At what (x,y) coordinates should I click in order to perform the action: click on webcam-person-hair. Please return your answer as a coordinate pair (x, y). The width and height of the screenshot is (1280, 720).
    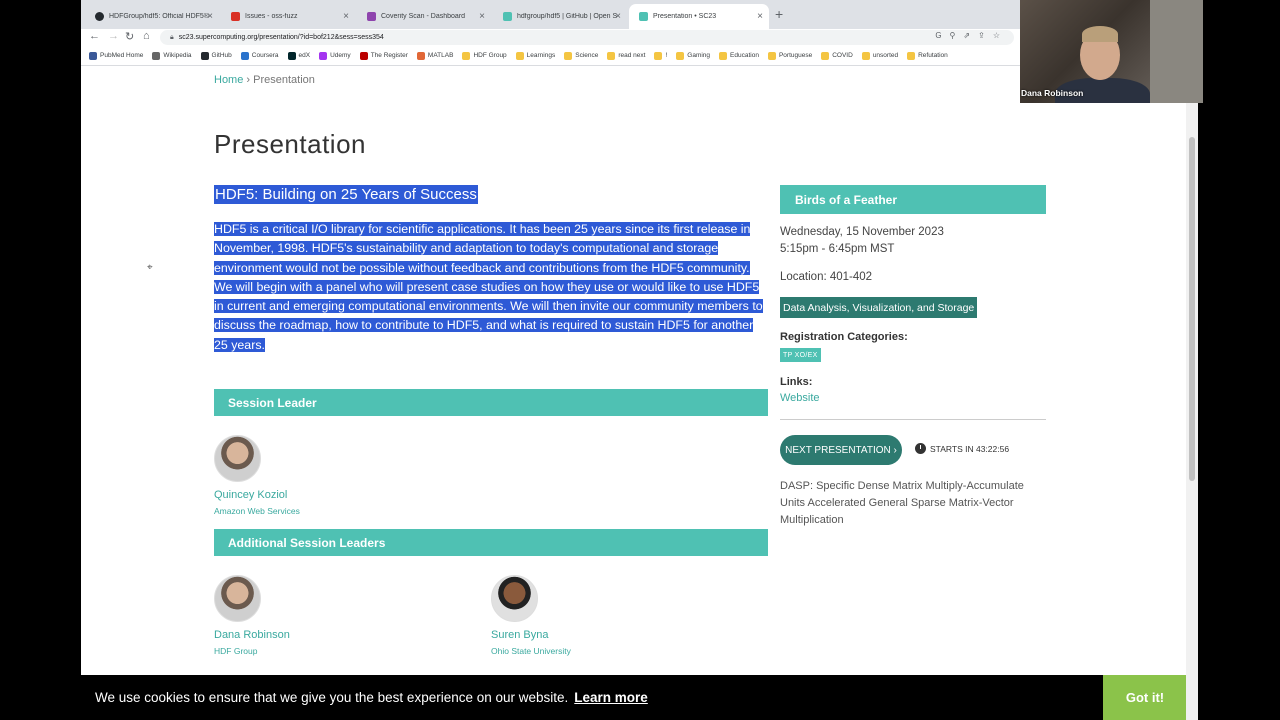
    Looking at the image, I should click on (1100, 34).